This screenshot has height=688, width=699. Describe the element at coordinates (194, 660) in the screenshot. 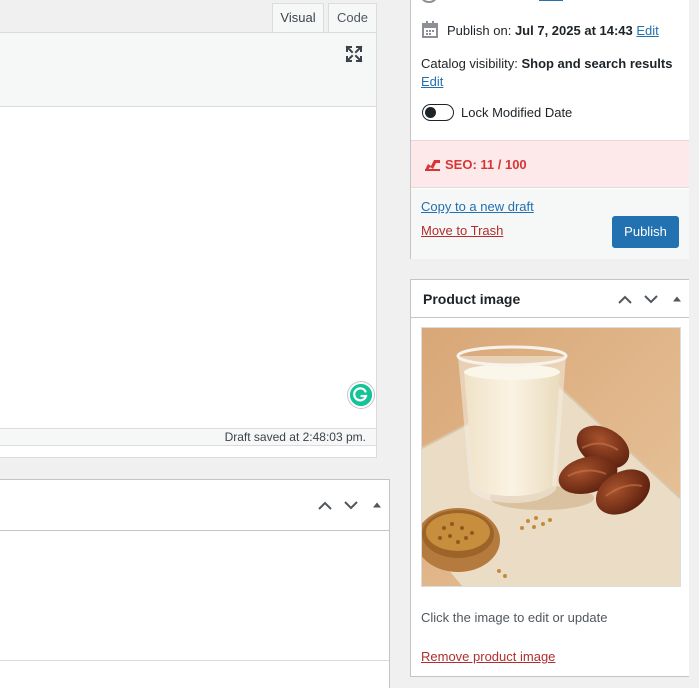

I see `meta-box-divider` at that location.